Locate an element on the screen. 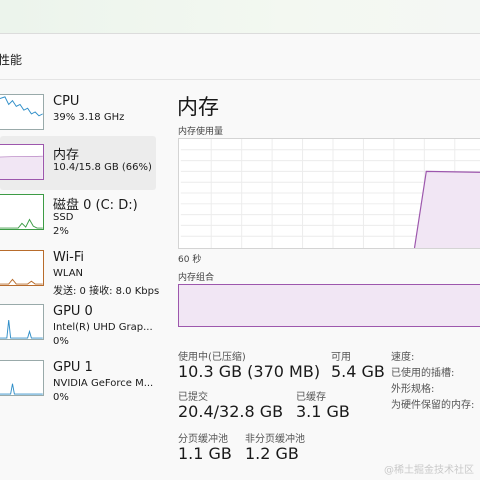 The height and width of the screenshot is (480, 480). sidebar-item-name: Wi-Fi is located at coordinates (69, 257).